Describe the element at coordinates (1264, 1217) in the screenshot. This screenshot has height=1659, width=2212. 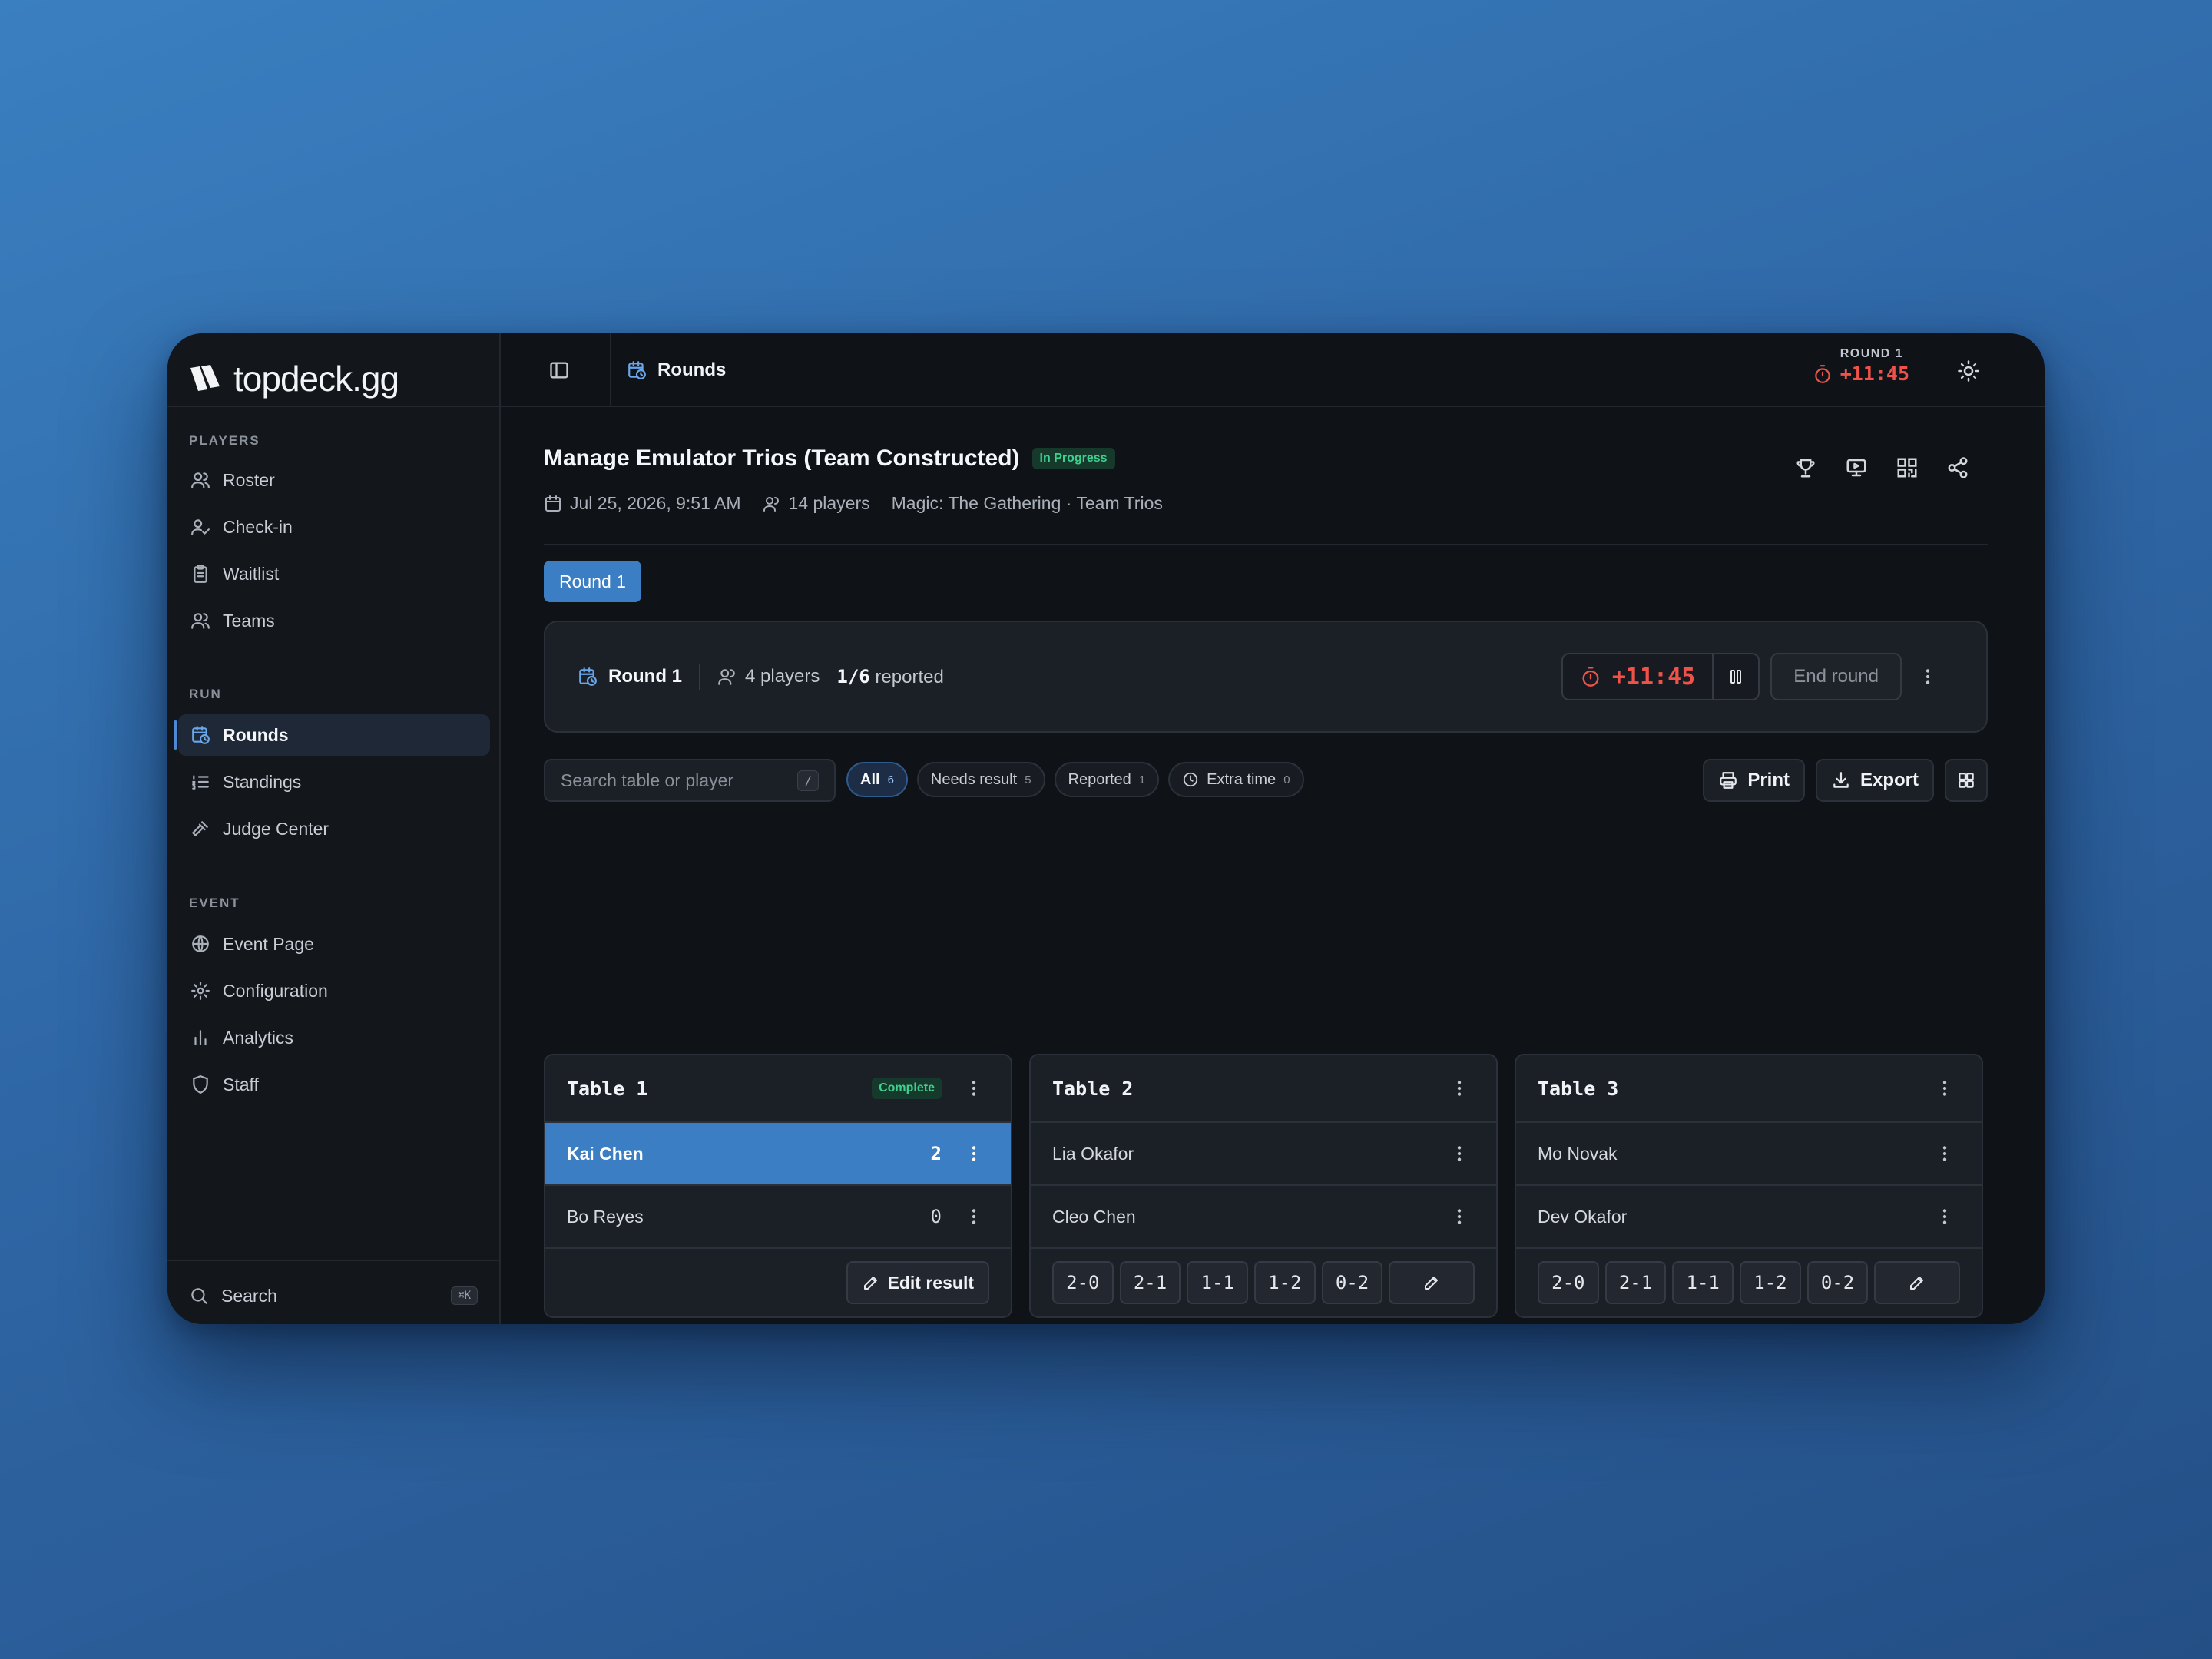
I see `player-row: Cleo Chen` at that location.